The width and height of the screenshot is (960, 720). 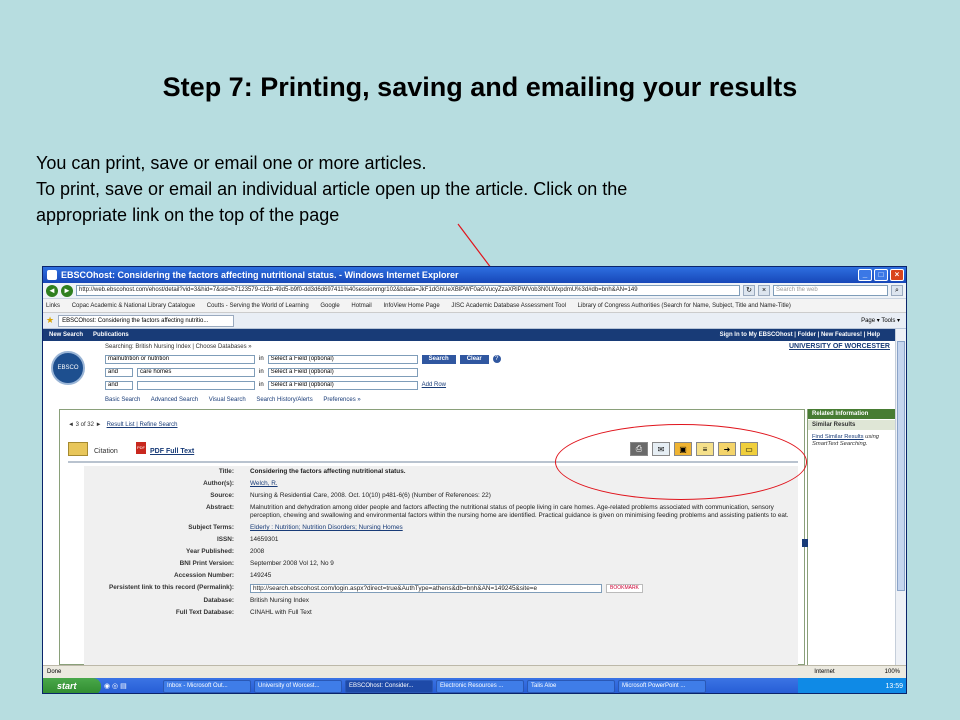 What do you see at coordinates (225, 539) in the screenshot?
I see `record-label: ISSN:` at bounding box center [225, 539].